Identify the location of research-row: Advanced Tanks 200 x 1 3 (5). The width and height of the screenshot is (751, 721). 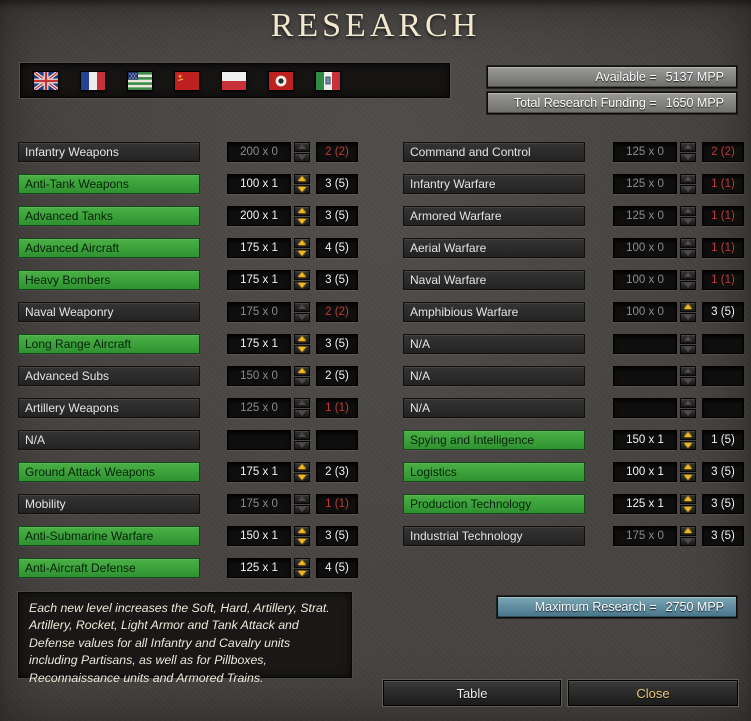
(188, 216).